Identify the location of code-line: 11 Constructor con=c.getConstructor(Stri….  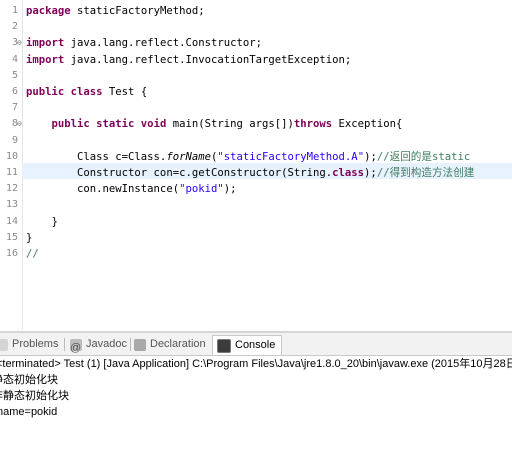
(256, 173).